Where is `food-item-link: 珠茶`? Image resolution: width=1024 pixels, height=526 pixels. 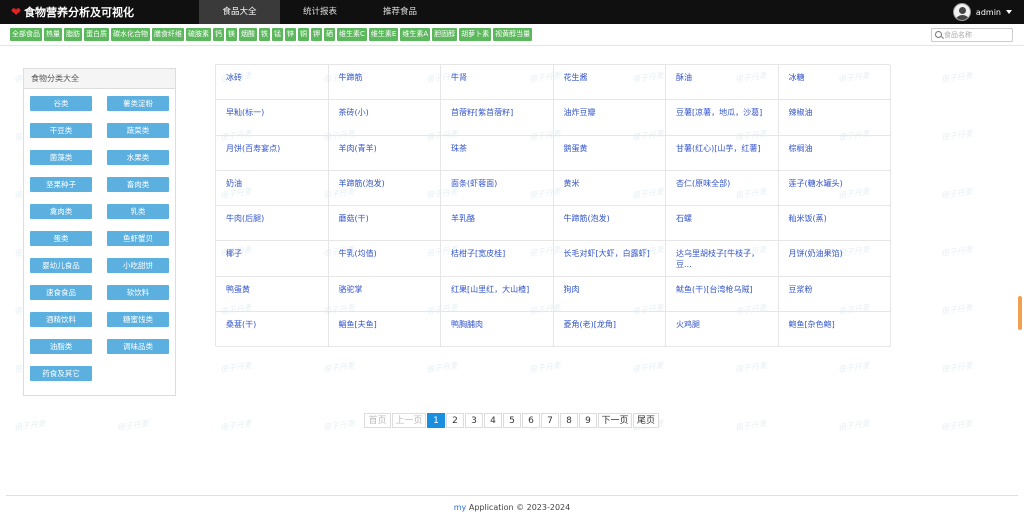 food-item-link: 珠茶 is located at coordinates (497, 153).